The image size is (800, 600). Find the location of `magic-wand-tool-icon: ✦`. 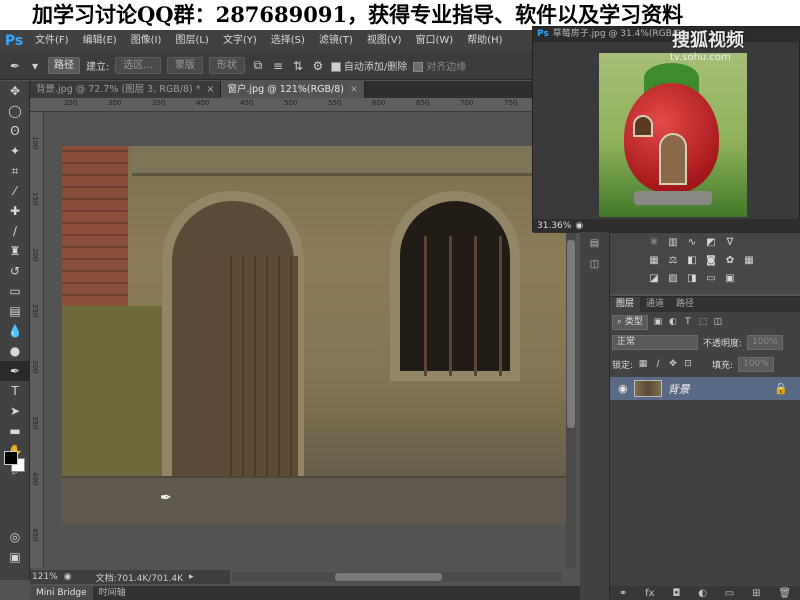

magic-wand-tool-icon: ✦ is located at coordinates (15, 151).